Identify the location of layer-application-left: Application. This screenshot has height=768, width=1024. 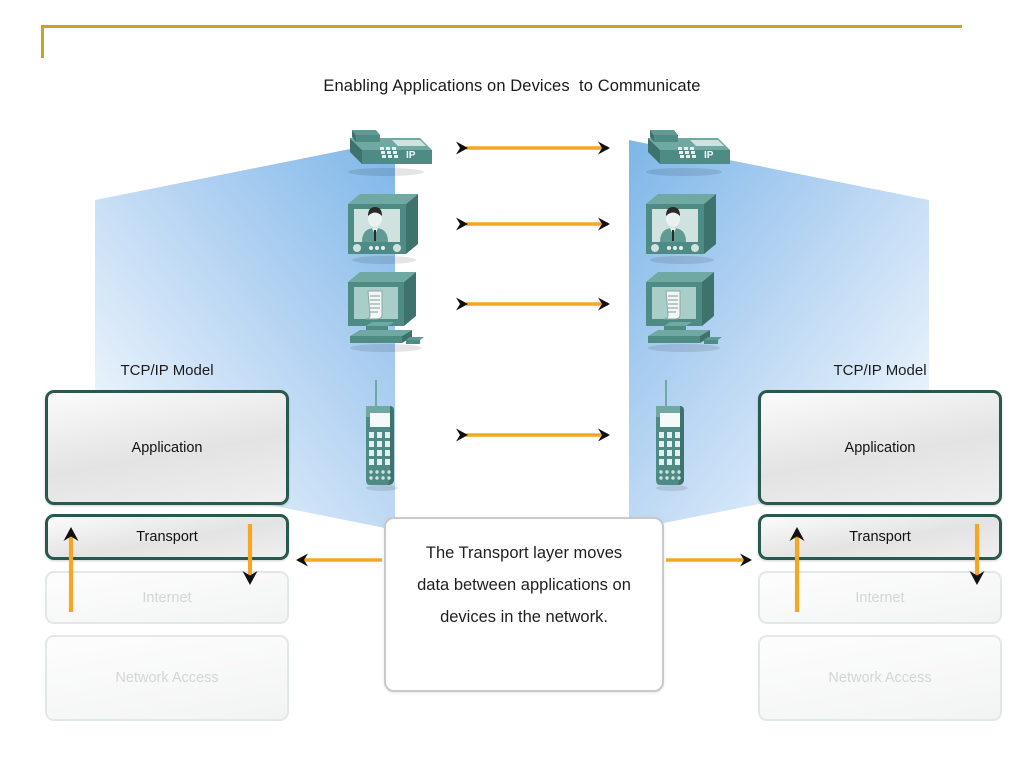
(167, 447).